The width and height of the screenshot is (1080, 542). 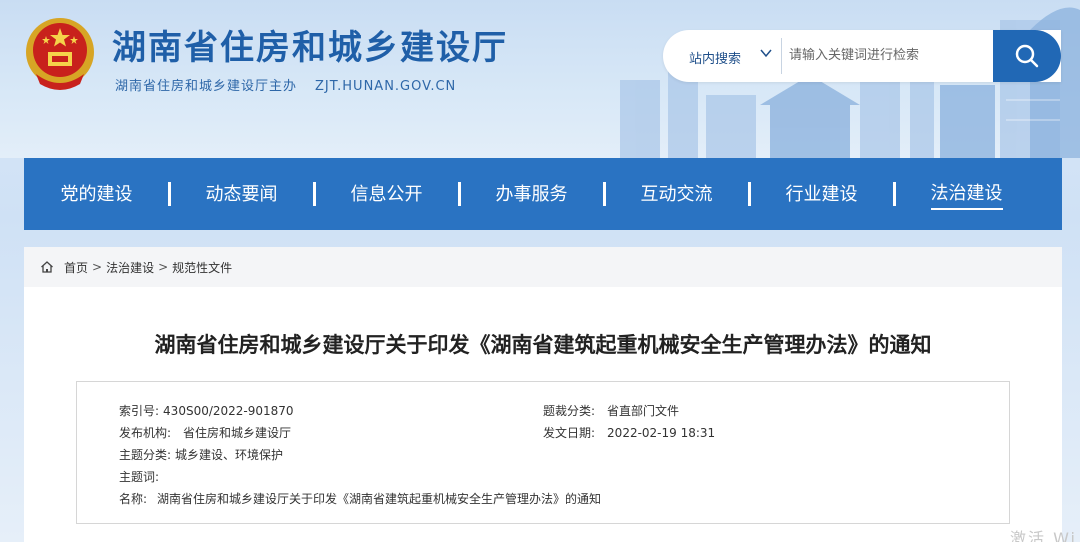 I want to click on nav-item-news: 动态要闻, so click(x=242, y=194).